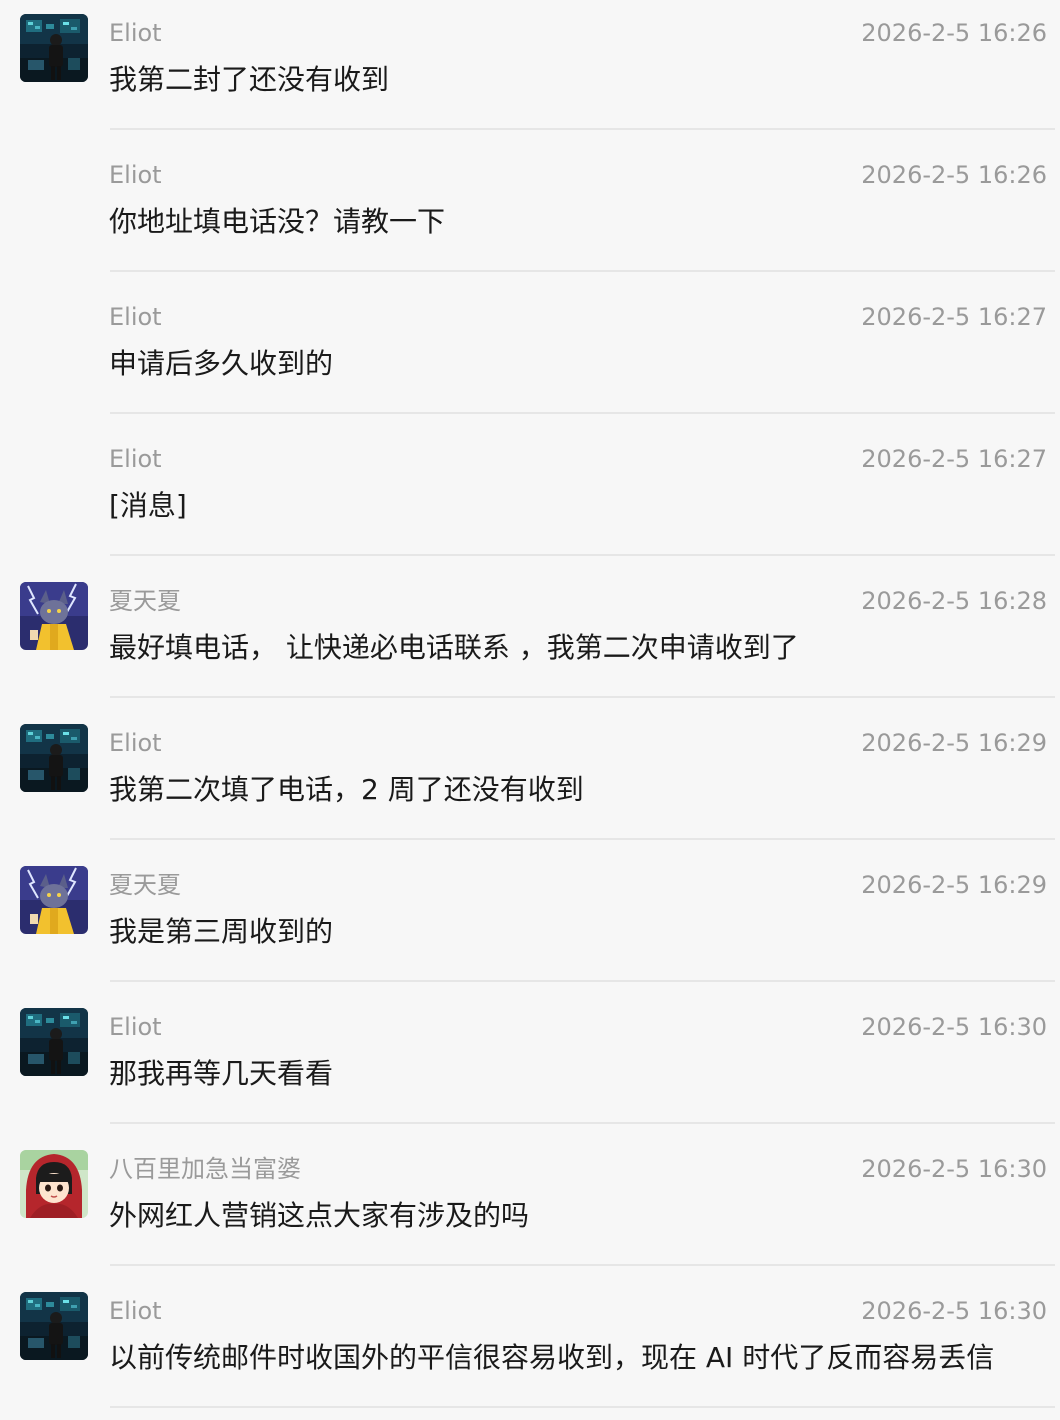 Image resolution: width=1060 pixels, height=1420 pixels. Describe the element at coordinates (552, 1357) in the screenshot. I see `message-text: 以前传统邮件时收国外的平信很容易收到，现在 AI 时代了反而容易丢信` at that location.